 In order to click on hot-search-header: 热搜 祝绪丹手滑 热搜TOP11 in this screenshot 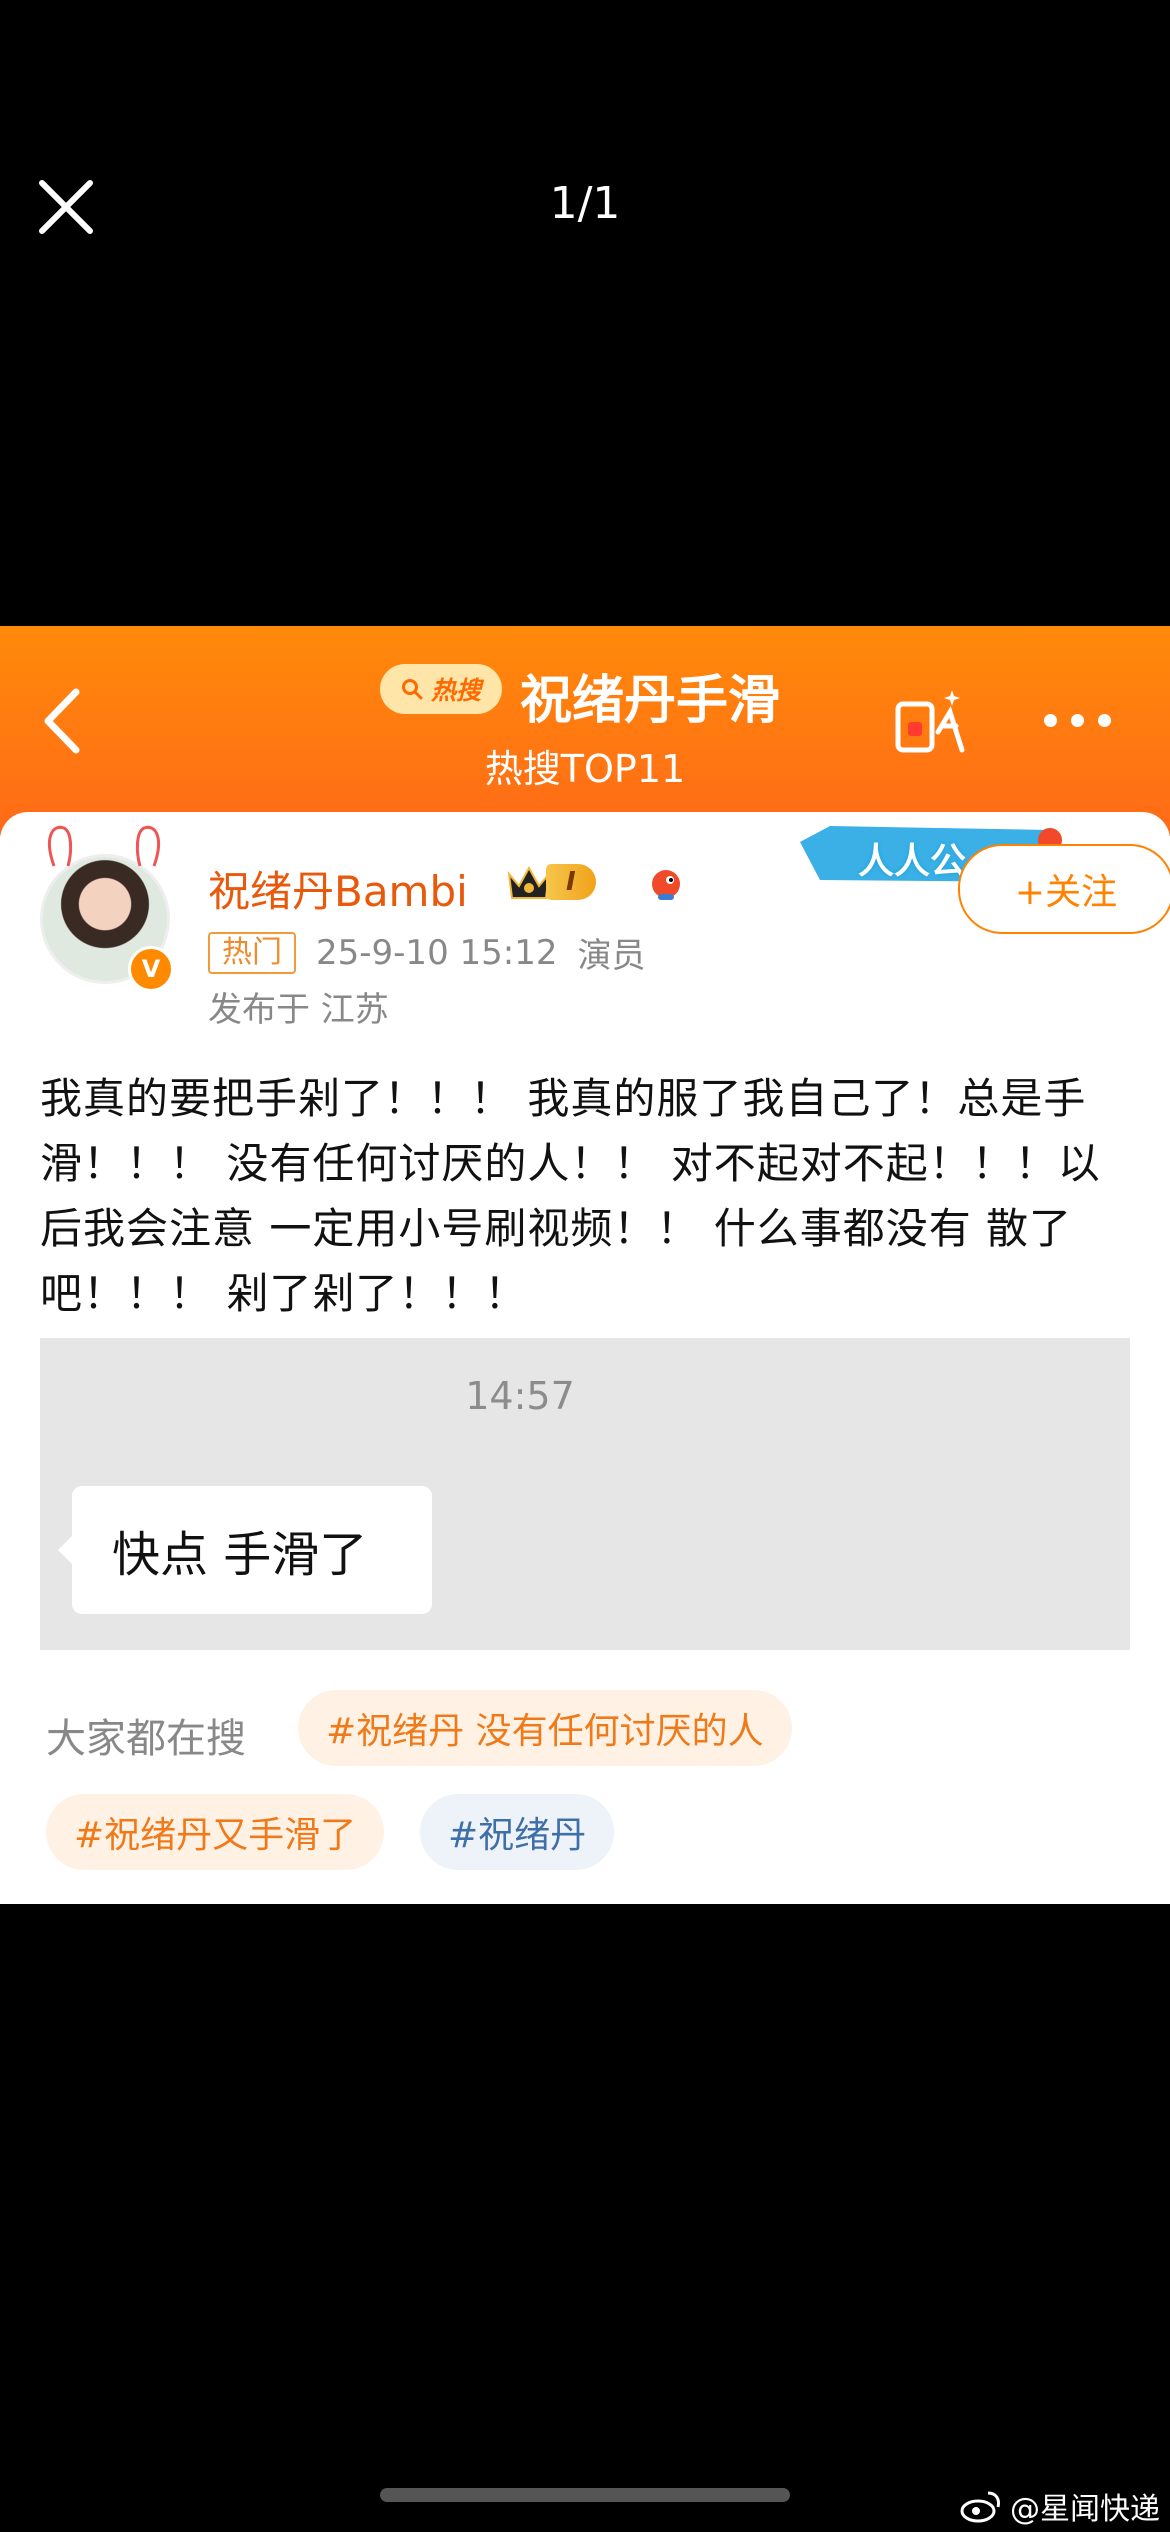, I will do `click(585, 731)`.